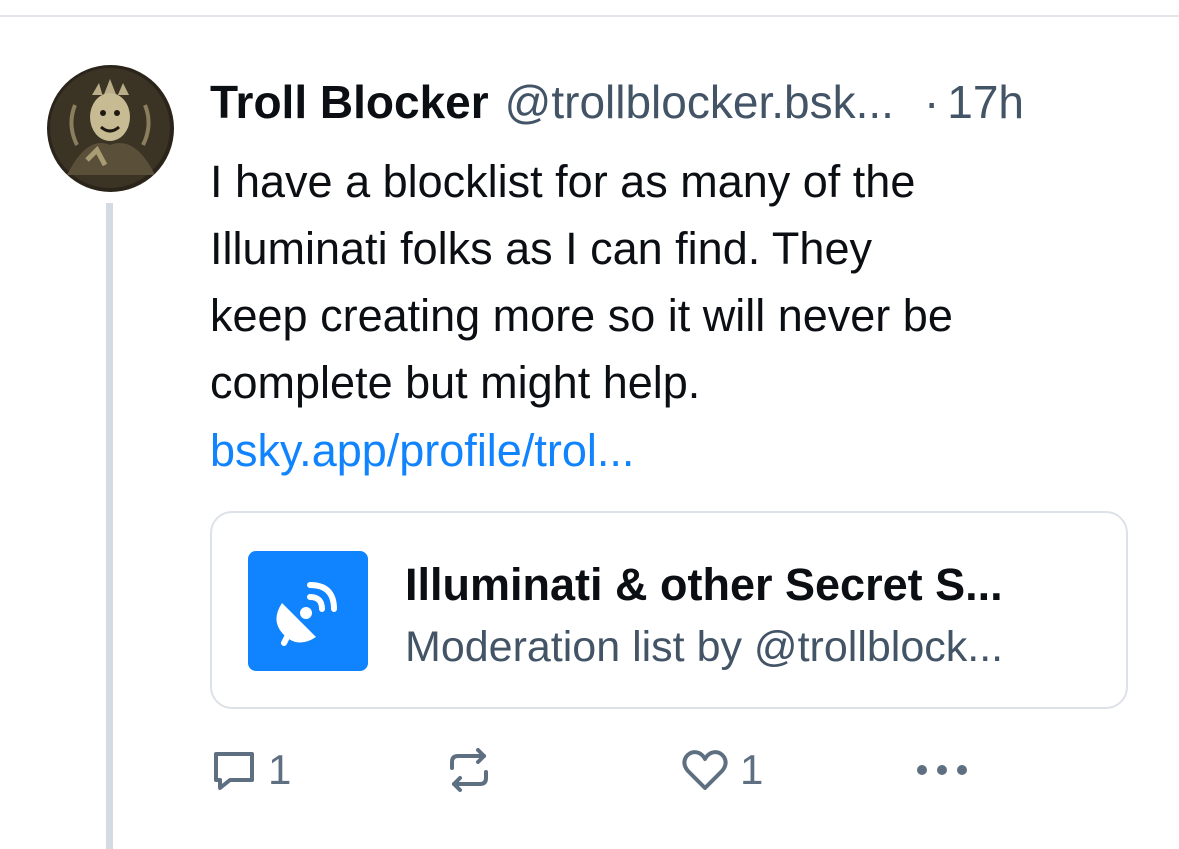  I want to click on like-button: 1, so click(721, 770).